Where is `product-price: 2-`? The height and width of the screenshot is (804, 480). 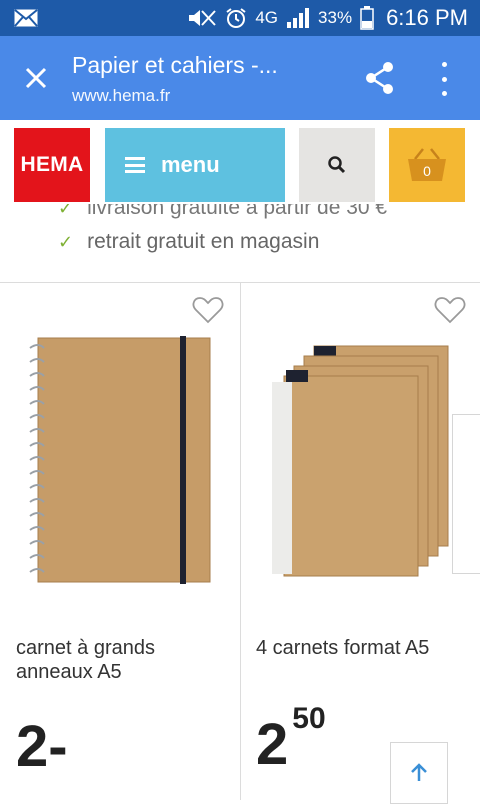 product-price: 2- is located at coordinates (42, 747).